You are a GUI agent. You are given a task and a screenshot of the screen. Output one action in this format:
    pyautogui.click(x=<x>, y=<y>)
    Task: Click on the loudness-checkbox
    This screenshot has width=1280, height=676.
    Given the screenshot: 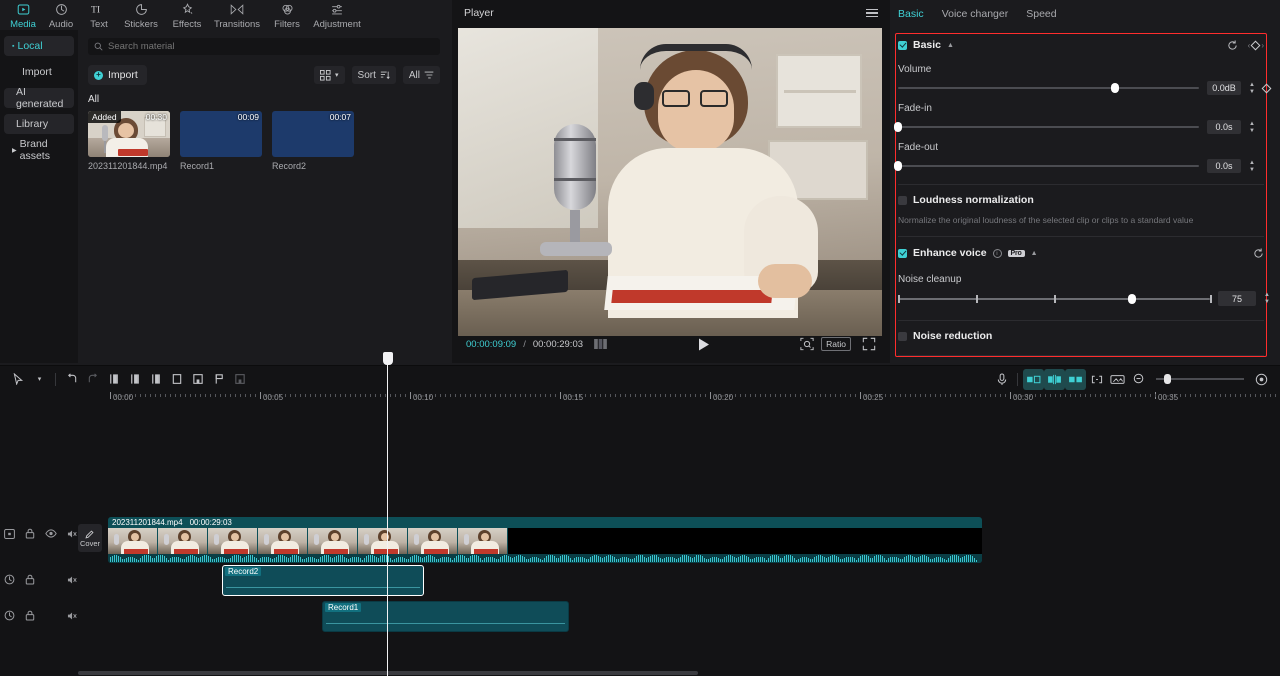 What is the action you would take?
    pyautogui.click(x=902, y=200)
    